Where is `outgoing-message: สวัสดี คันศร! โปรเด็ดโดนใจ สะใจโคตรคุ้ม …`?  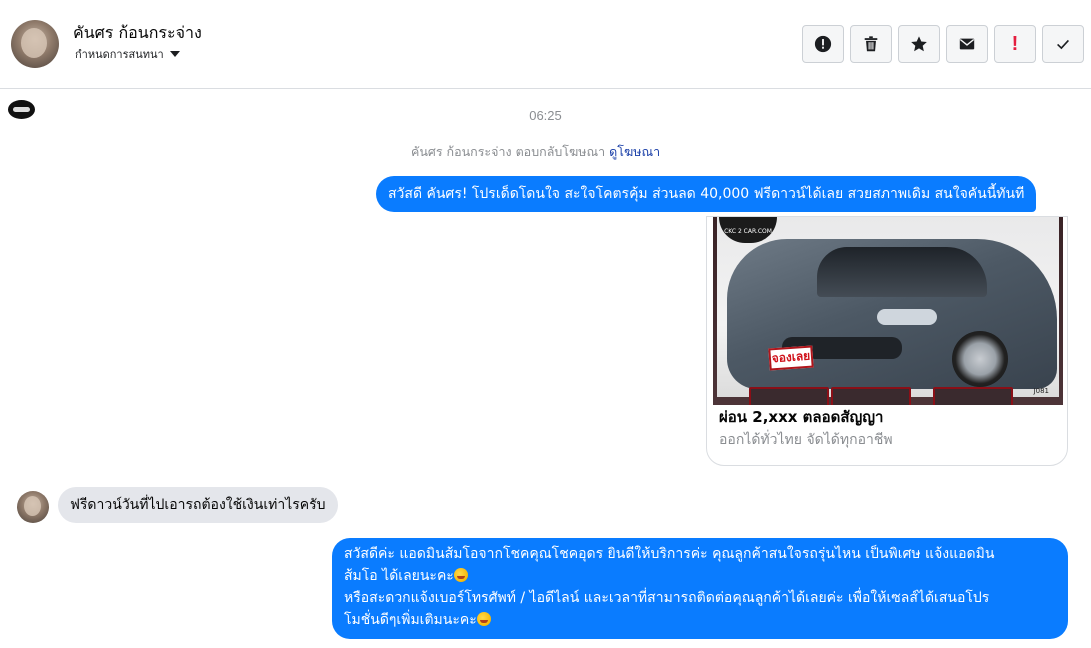 outgoing-message: สวัสดี คันศร! โปรเด็ดโดนใจ สะใจโคตรคุ้ม … is located at coordinates (706, 194).